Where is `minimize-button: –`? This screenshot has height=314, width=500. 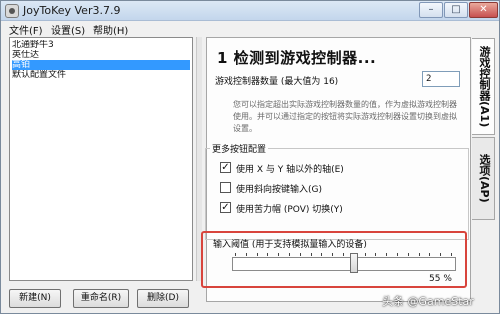
minimize-button: – is located at coordinates (431, 10).